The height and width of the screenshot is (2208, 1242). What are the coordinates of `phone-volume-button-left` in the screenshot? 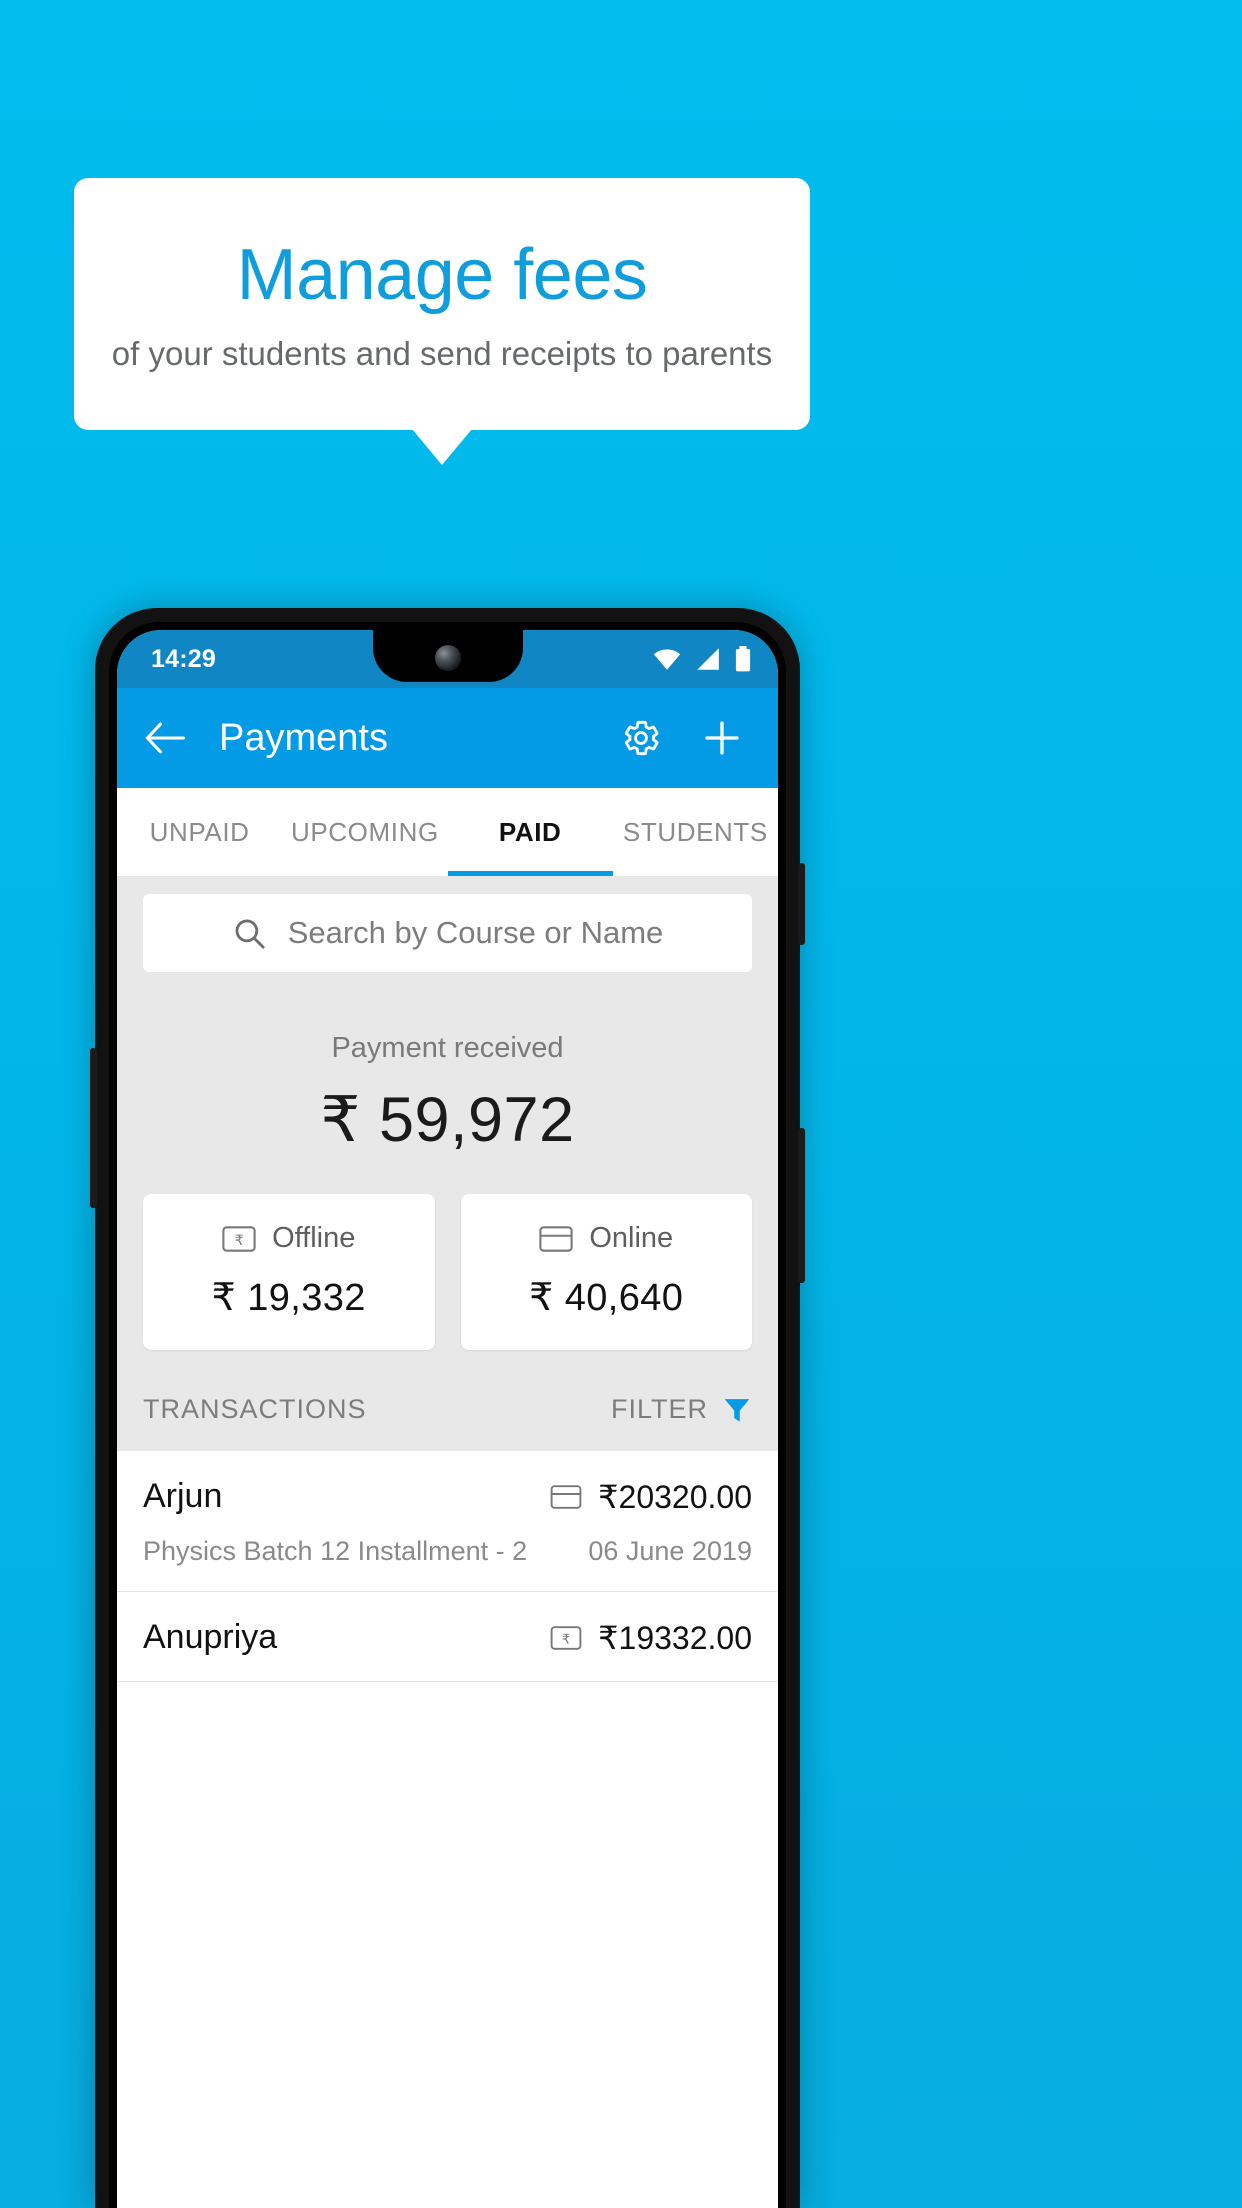 It's located at (93, 1128).